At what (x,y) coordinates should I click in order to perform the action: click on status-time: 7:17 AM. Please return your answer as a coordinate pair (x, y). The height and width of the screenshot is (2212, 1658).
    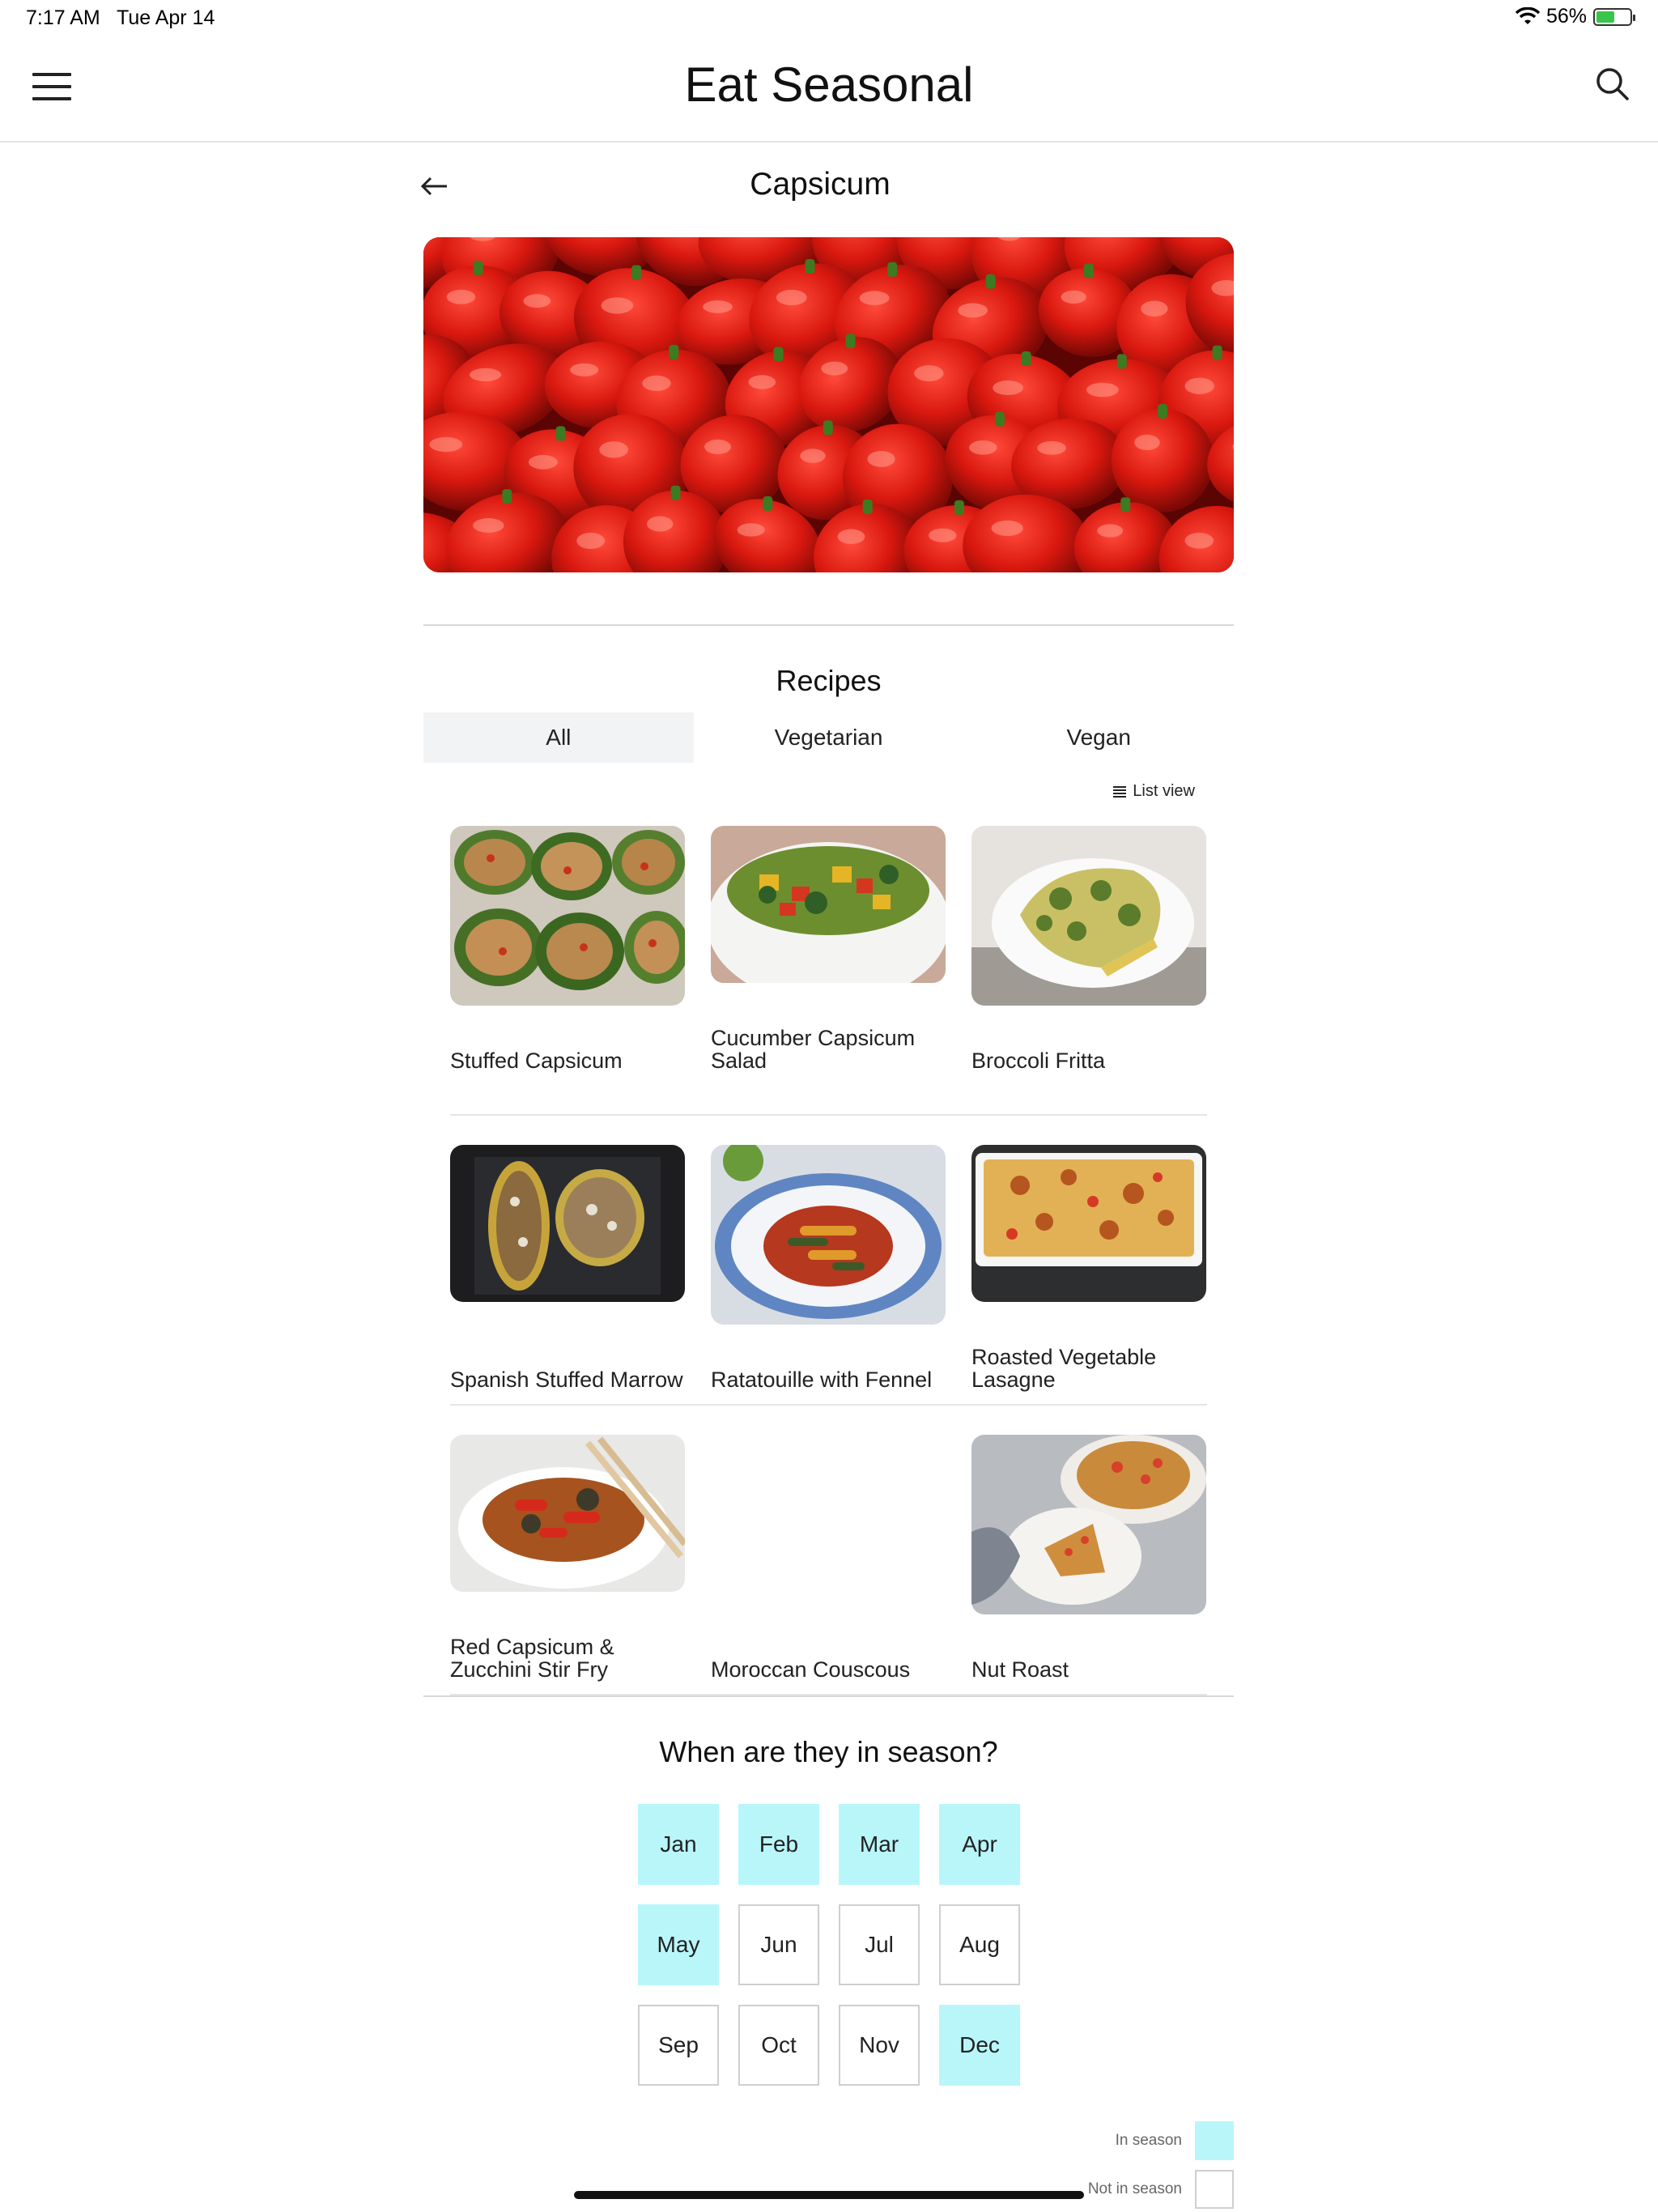
    Looking at the image, I should click on (63, 18).